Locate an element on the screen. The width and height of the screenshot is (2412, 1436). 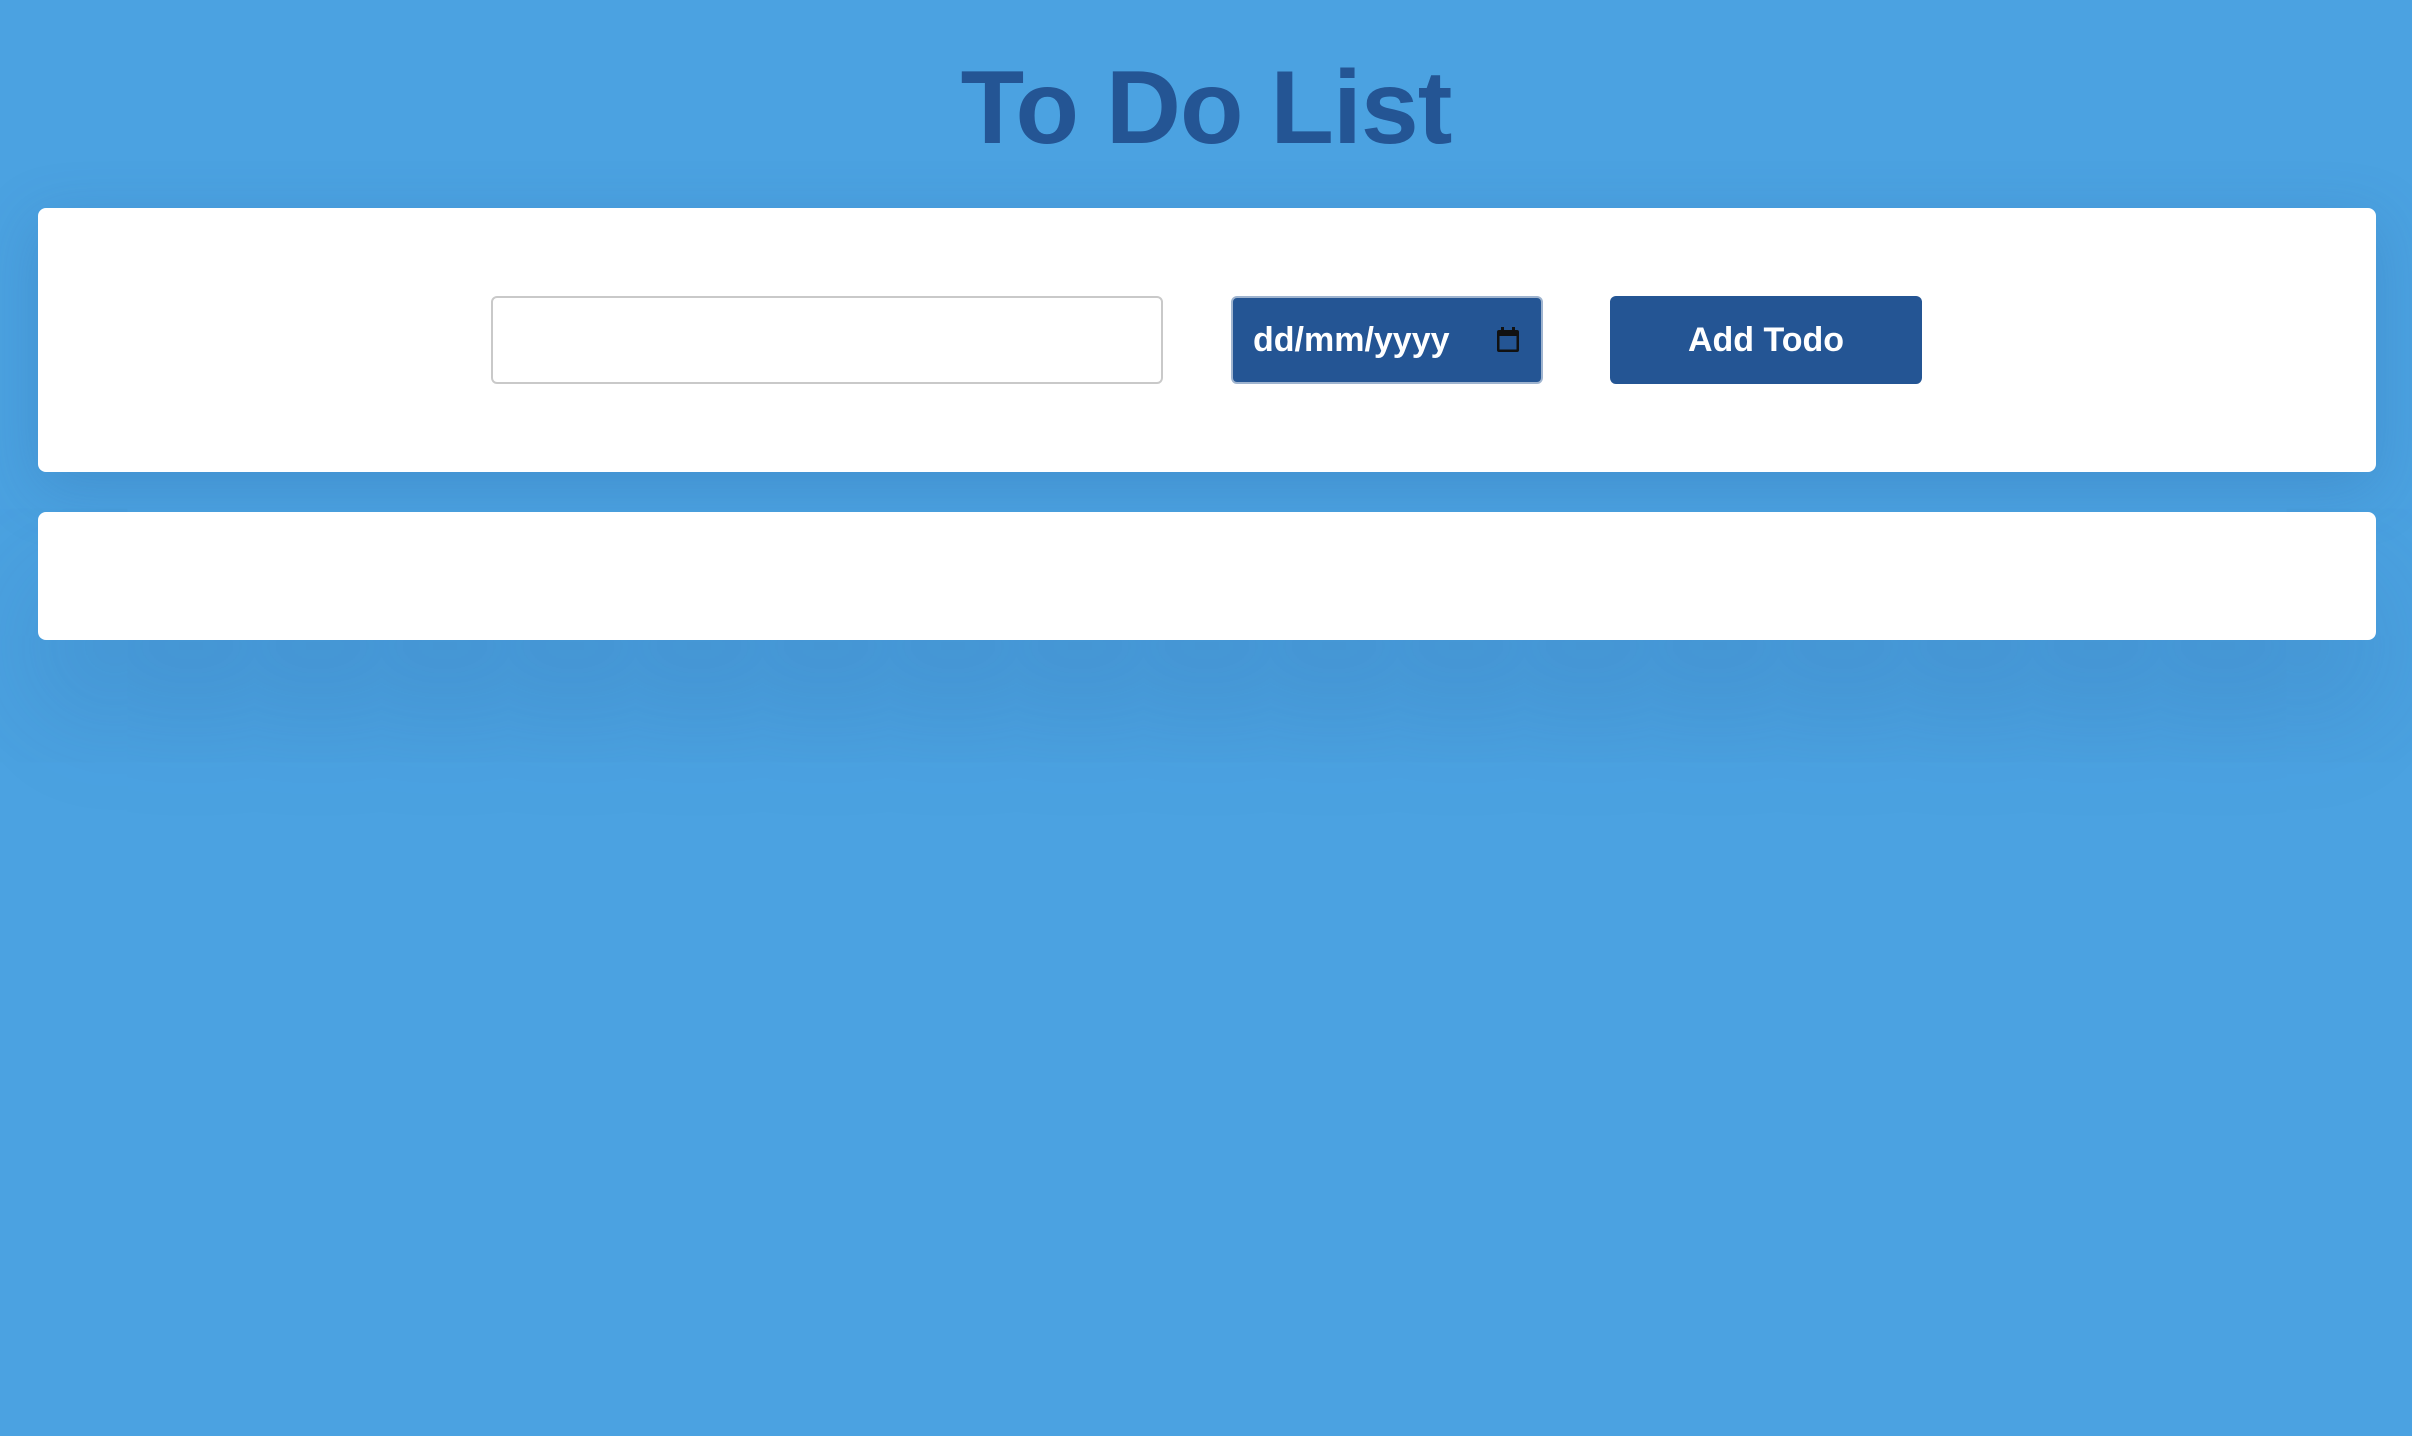
add-todo-button: Add Todo is located at coordinates (1766, 340).